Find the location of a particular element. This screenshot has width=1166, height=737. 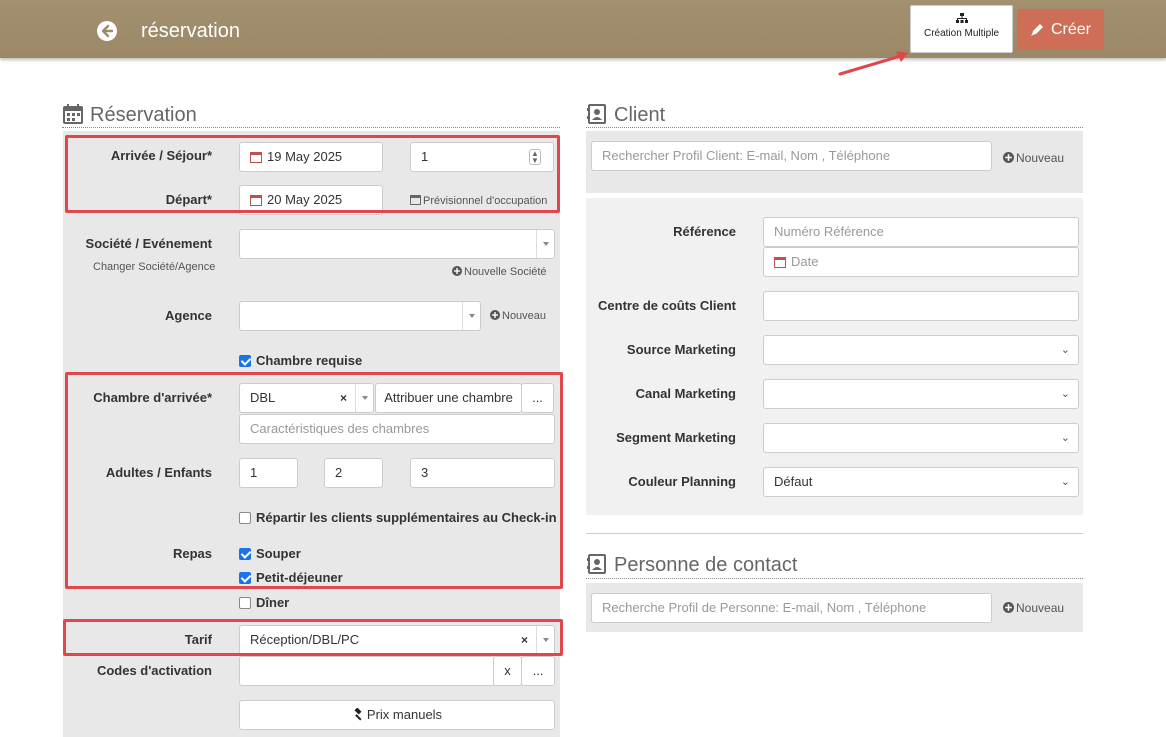

dinner-label: Dîner is located at coordinates (273, 602).